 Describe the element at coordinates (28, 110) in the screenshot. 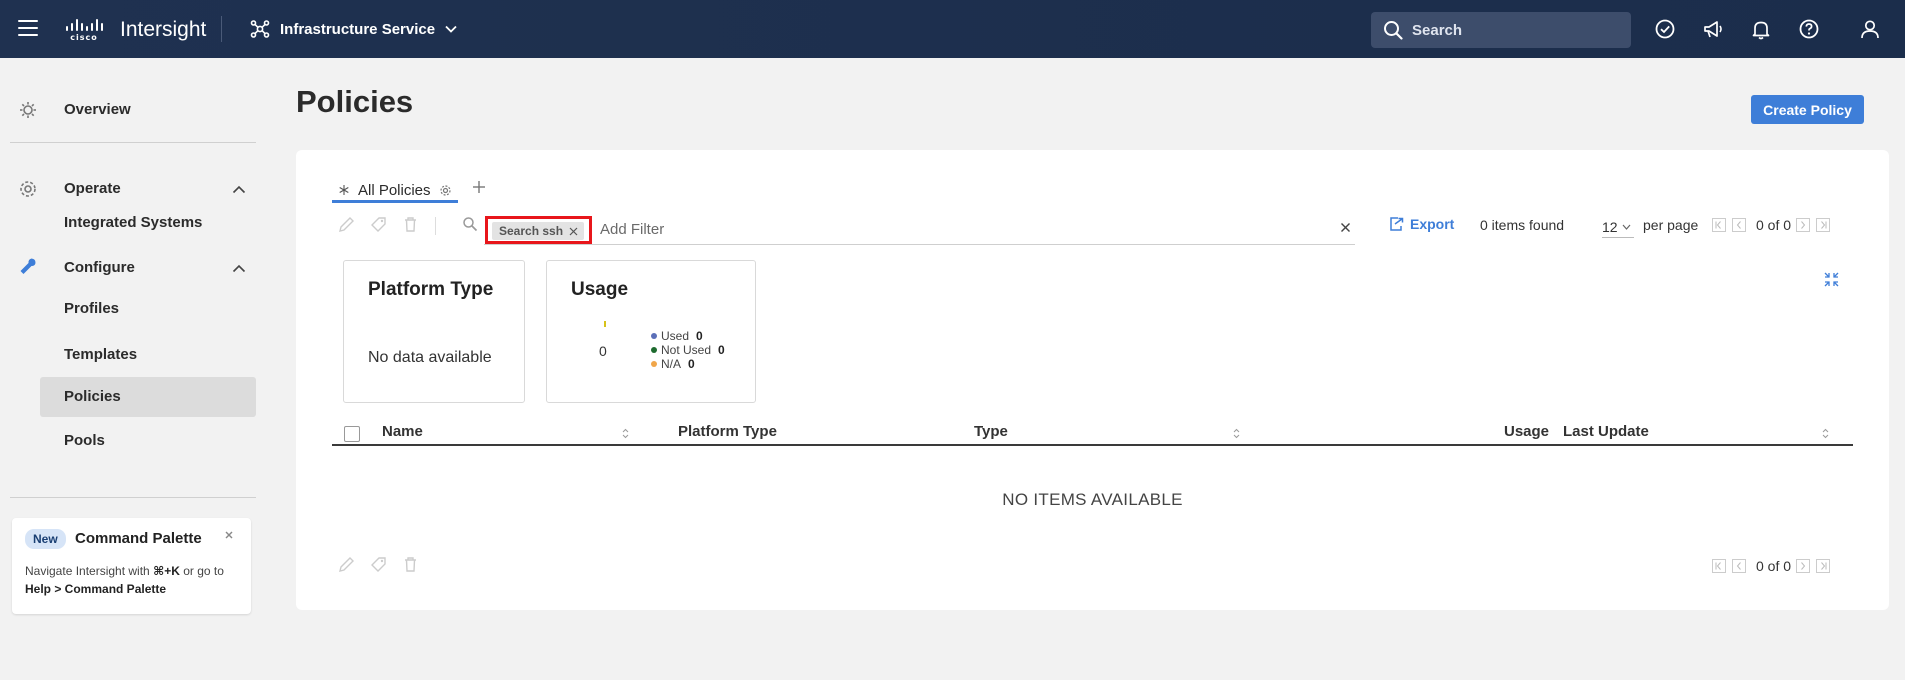

I see `overview-icon` at that location.